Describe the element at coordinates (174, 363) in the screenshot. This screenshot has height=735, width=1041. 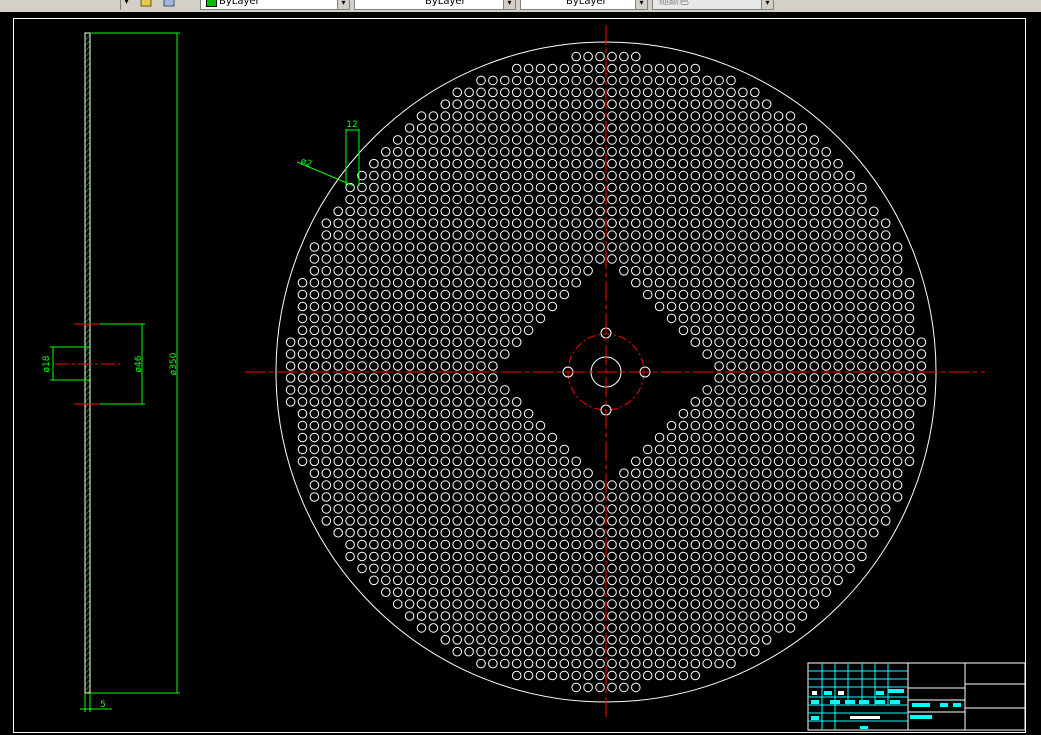
I see `outer-dimension-label: ø350` at that location.